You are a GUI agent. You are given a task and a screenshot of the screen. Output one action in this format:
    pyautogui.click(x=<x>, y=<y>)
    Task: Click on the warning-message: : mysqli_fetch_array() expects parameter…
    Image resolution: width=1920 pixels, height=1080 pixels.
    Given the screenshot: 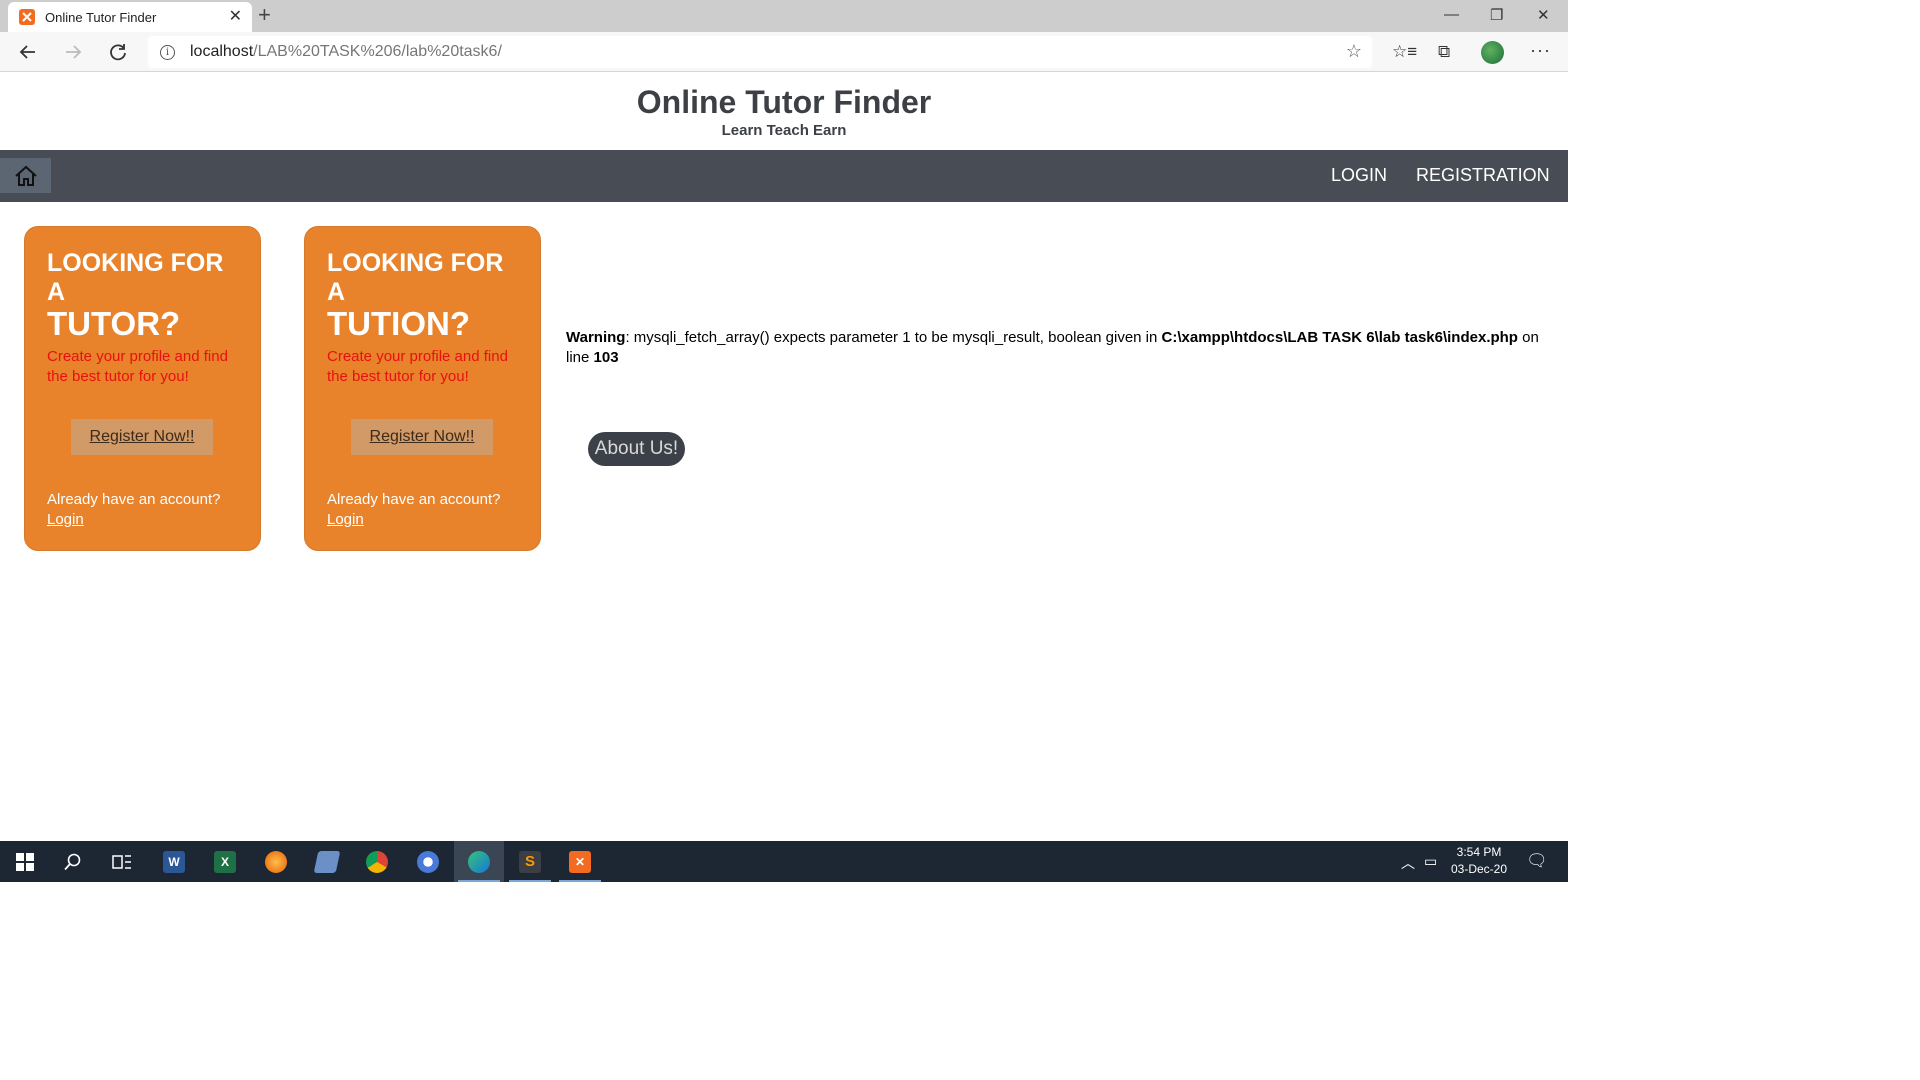 What is the action you would take?
    pyautogui.click(x=893, y=337)
    